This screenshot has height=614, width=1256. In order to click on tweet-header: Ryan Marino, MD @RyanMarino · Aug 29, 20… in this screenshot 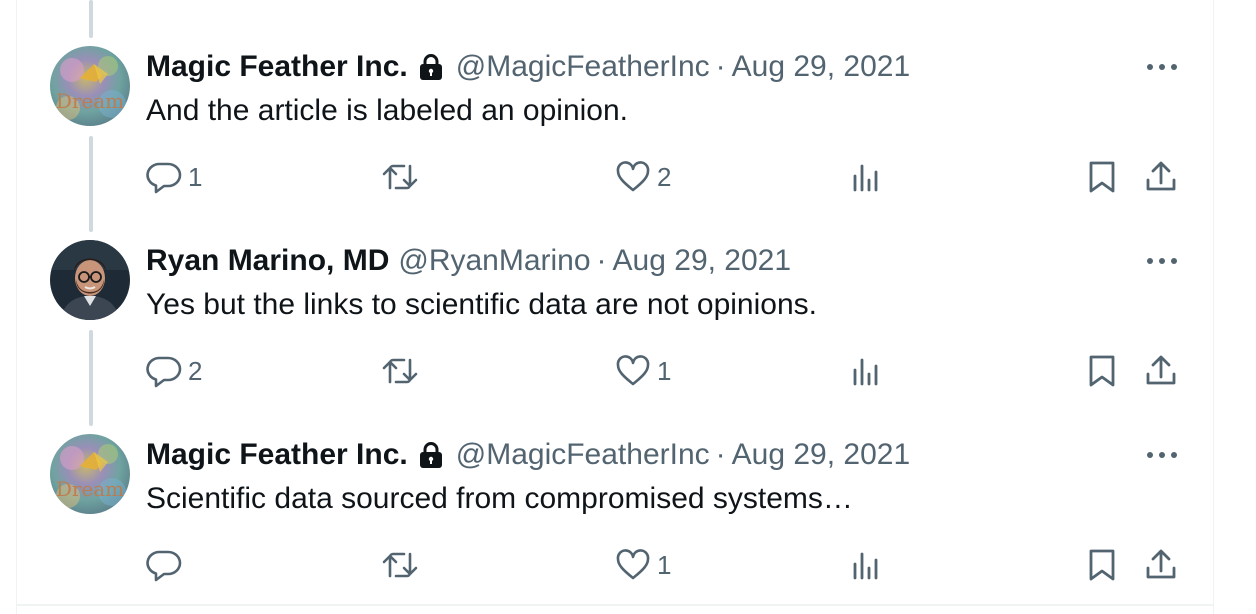, I will do `click(468, 261)`.